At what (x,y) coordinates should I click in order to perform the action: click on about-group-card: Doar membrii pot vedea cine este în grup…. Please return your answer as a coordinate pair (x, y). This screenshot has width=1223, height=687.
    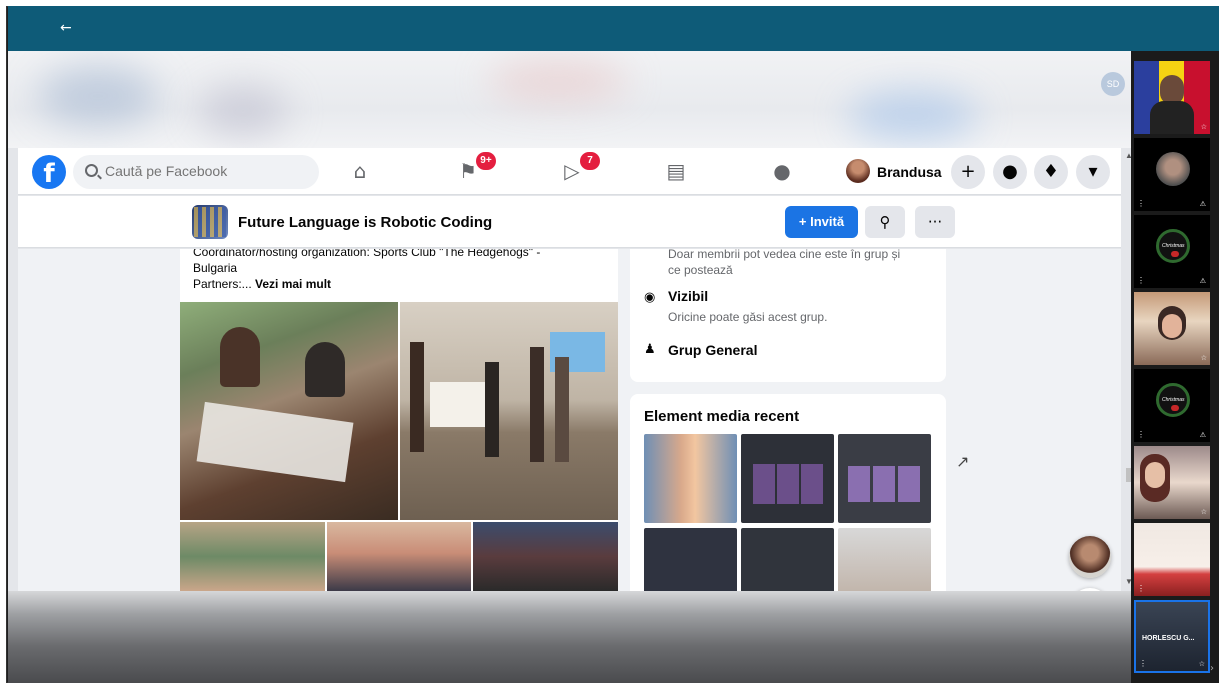
    Looking at the image, I should click on (788, 315).